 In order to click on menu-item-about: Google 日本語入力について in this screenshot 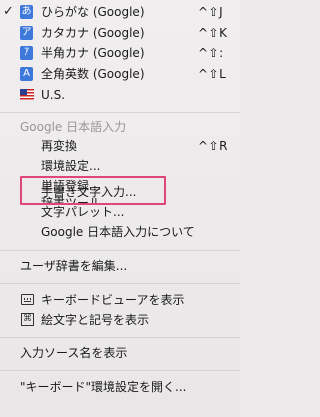, I will do `click(120, 232)`.